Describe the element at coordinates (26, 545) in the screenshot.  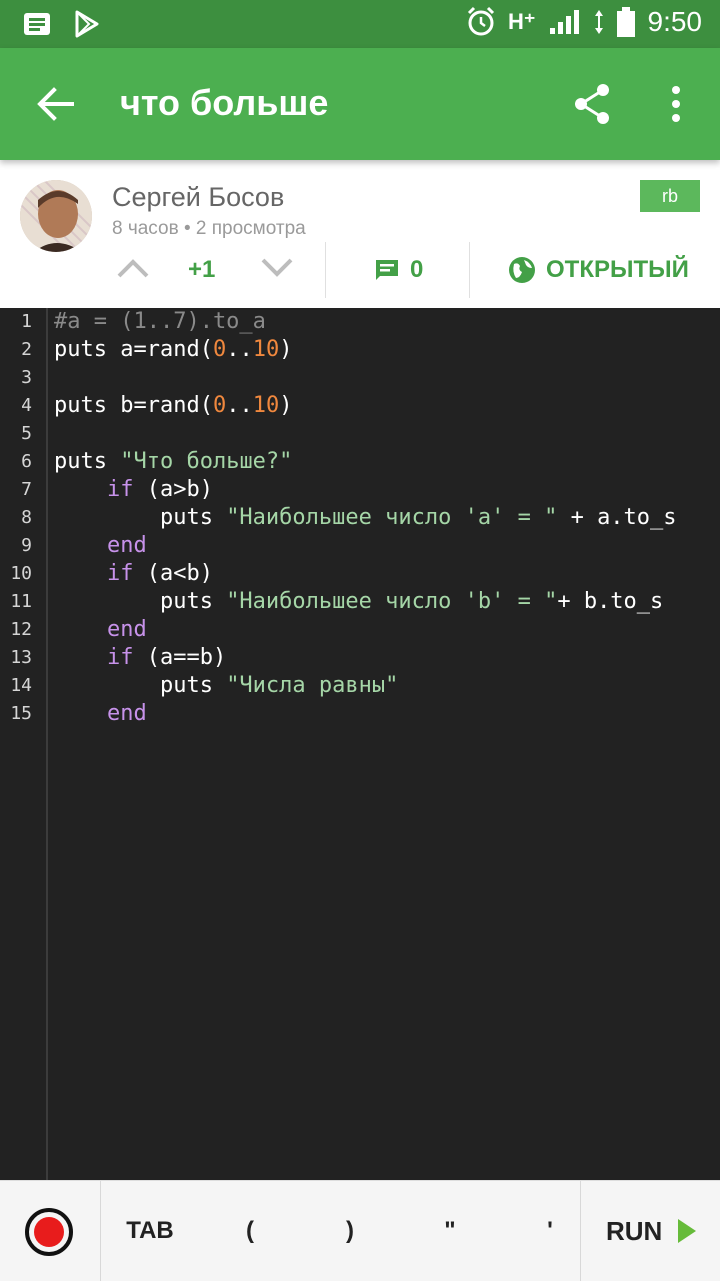
I see `line-number: 9` at that location.